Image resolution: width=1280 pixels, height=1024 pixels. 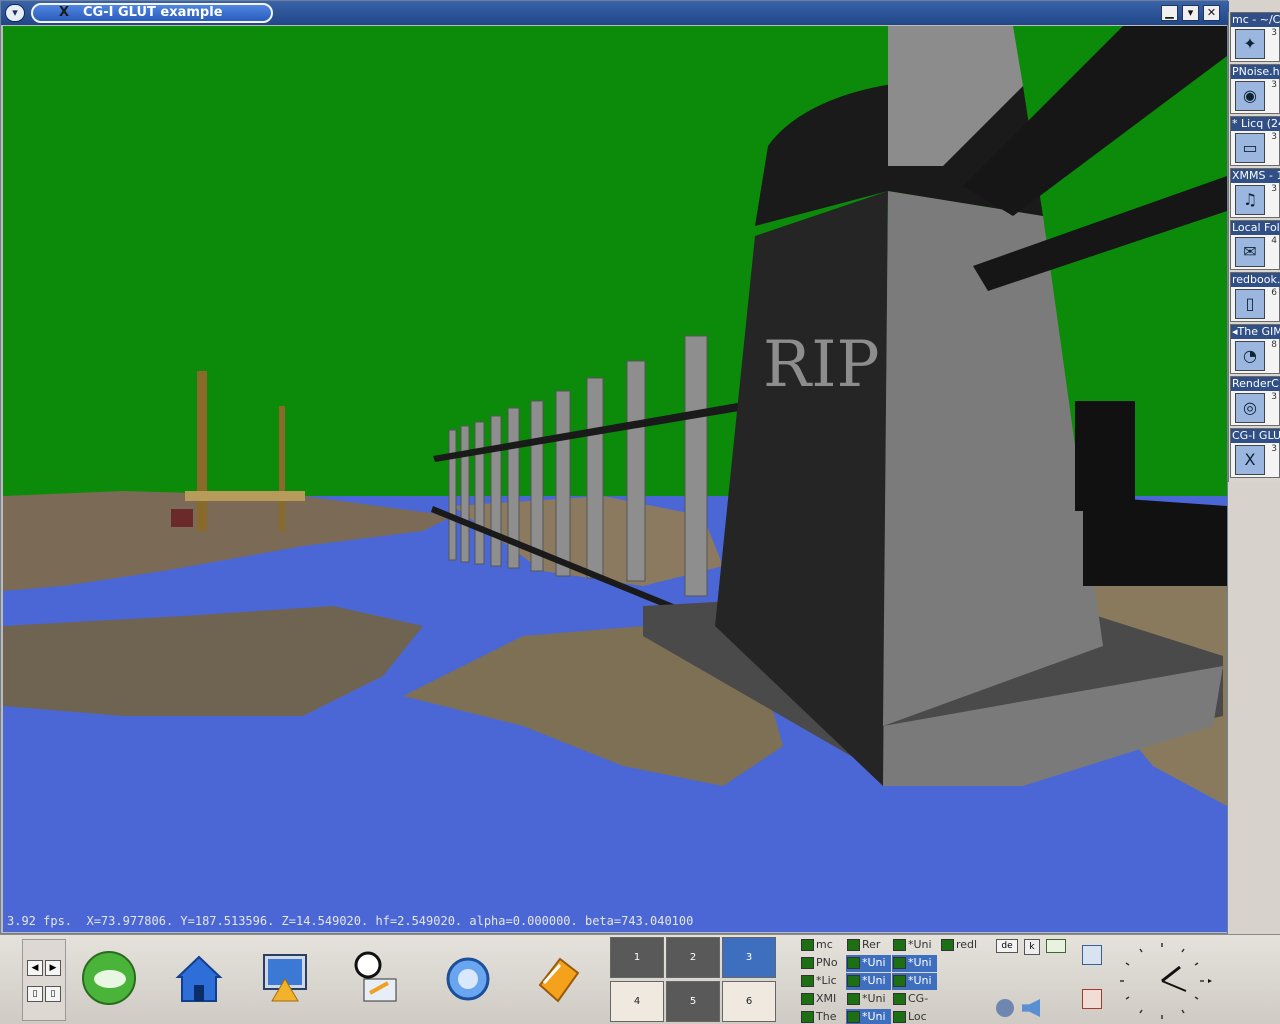 What do you see at coordinates (749, 1001) in the screenshot?
I see `desktop-6: 6` at bounding box center [749, 1001].